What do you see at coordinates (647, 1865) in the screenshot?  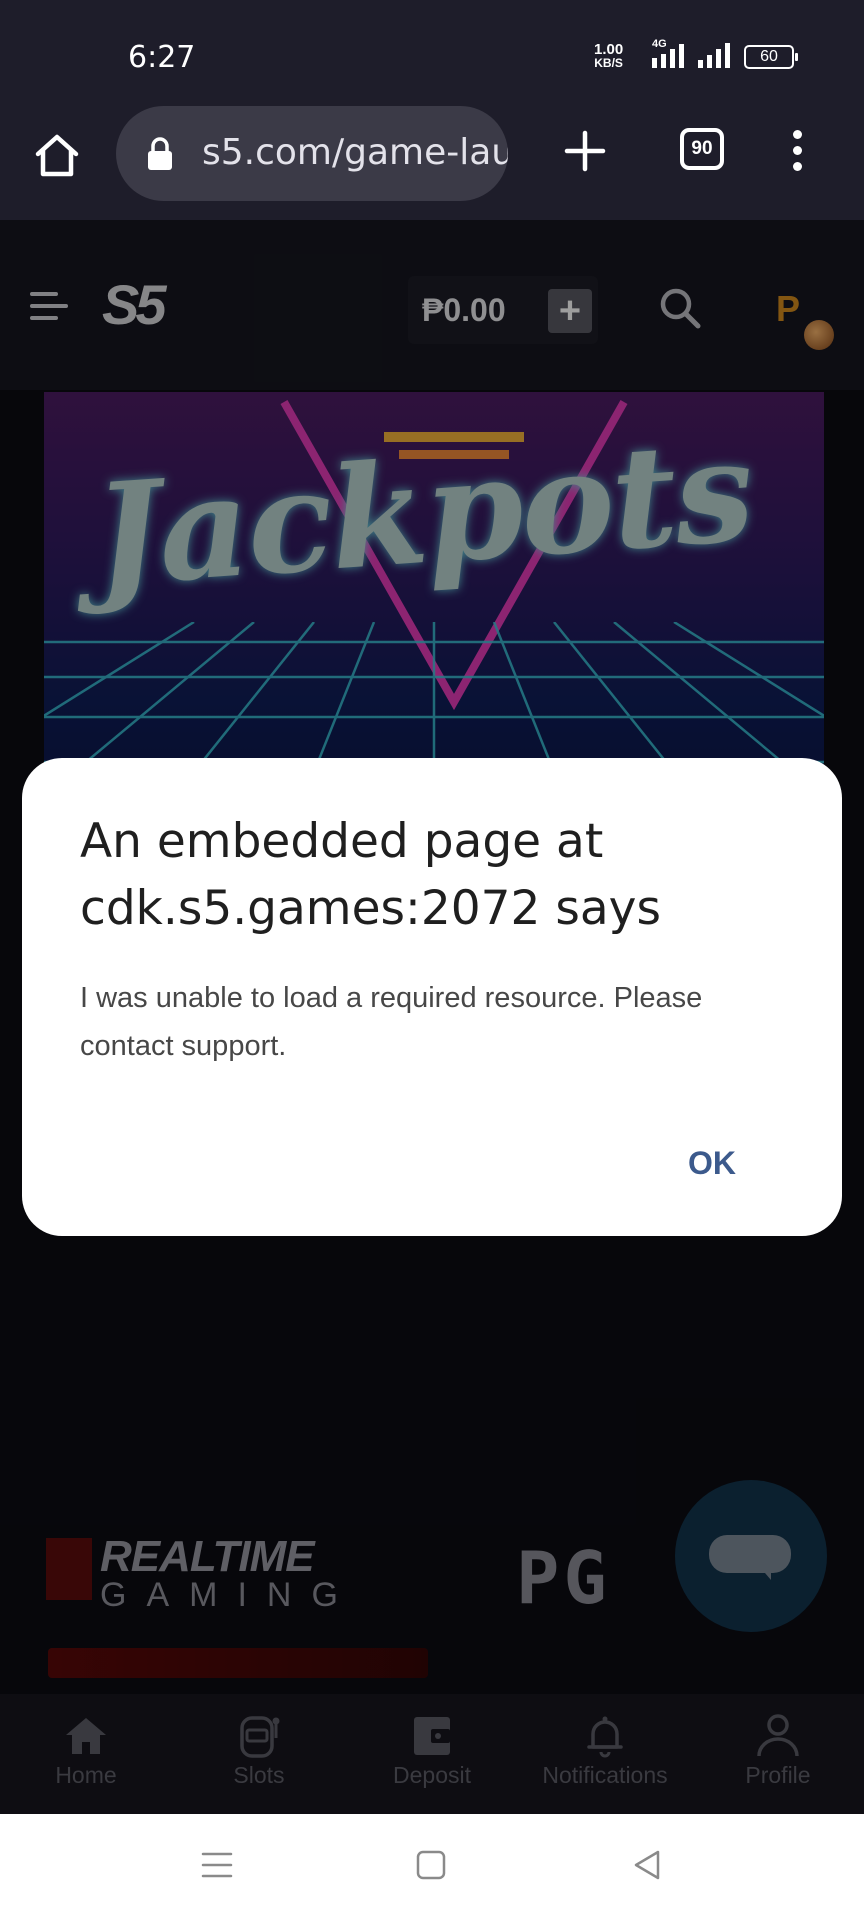 I see `back-triangle-icon` at bounding box center [647, 1865].